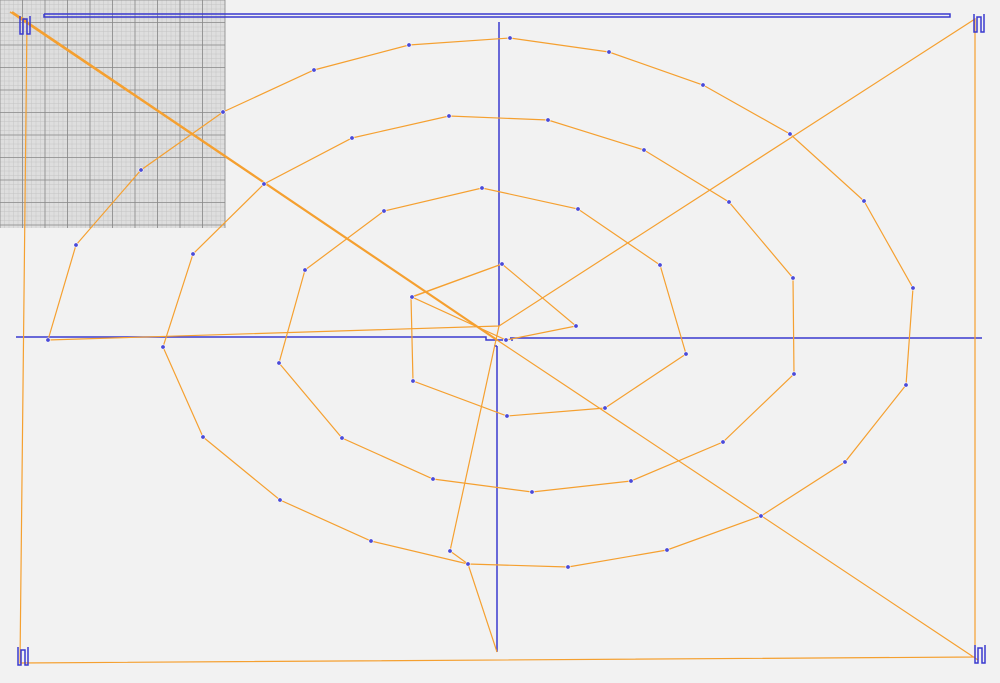 The image size is (1000, 683). Describe the element at coordinates (474, 489) in the screenshot. I see `path-segment` at that location.